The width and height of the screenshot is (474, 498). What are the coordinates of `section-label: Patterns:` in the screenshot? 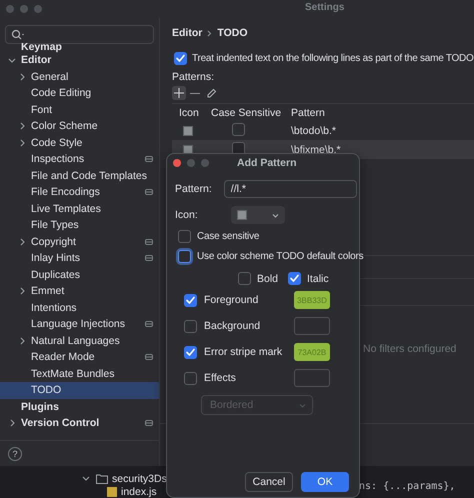 It's located at (194, 77).